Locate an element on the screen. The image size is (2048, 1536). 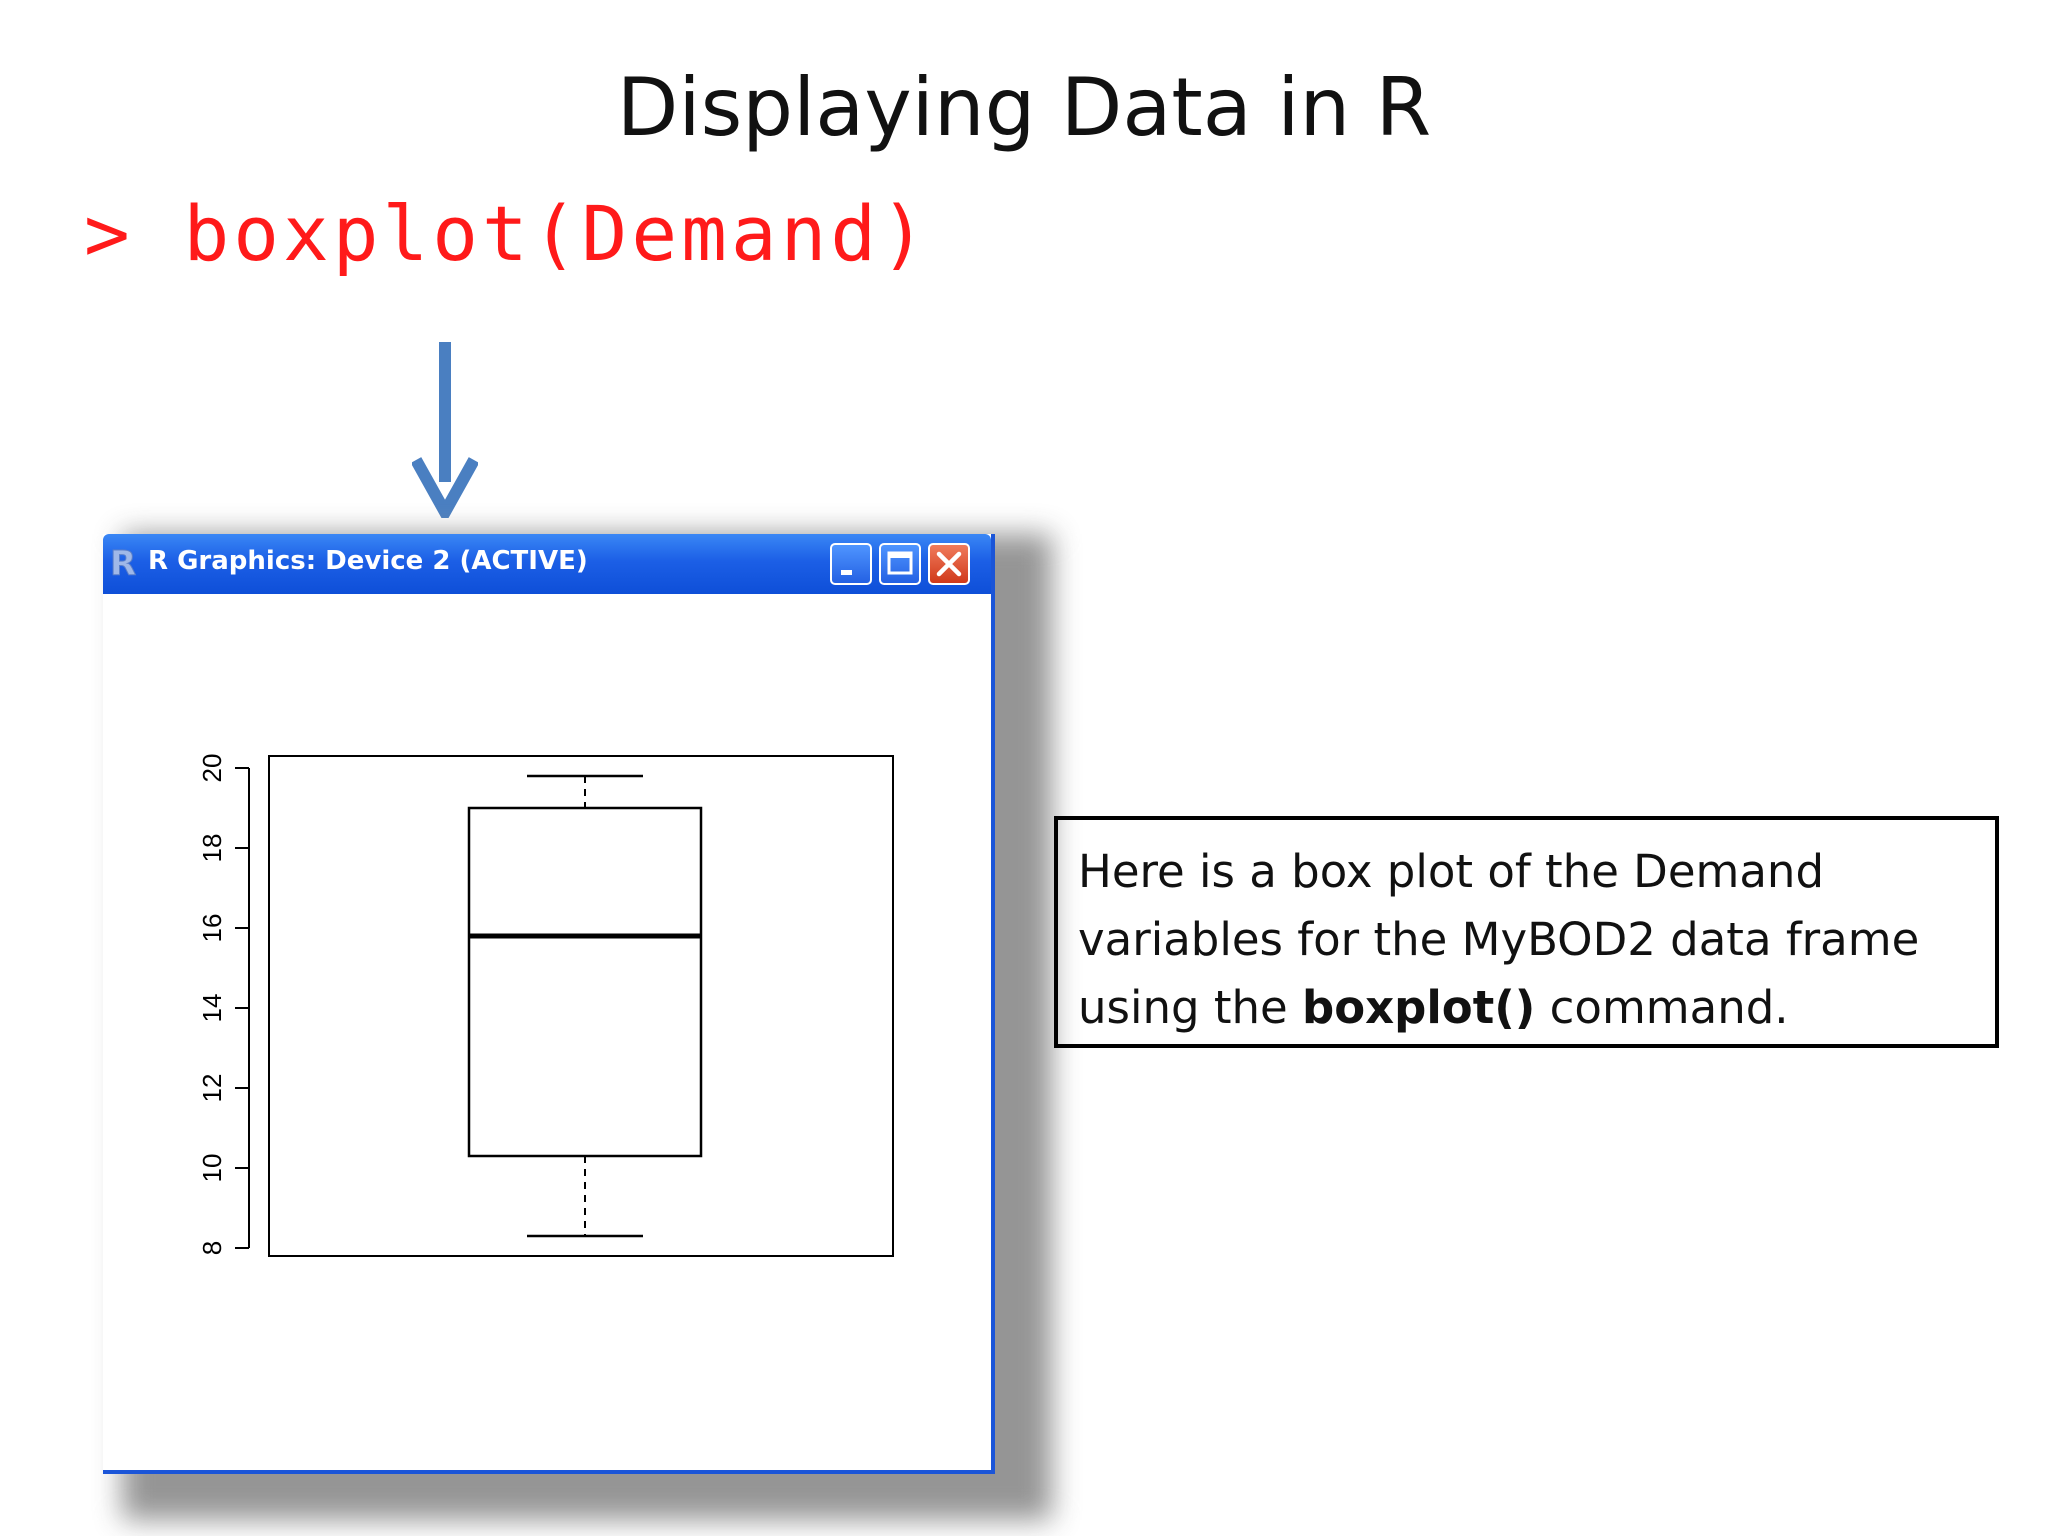
description-line-2: variables for the MyBOD2 data frame is located at coordinates (1499, 939).